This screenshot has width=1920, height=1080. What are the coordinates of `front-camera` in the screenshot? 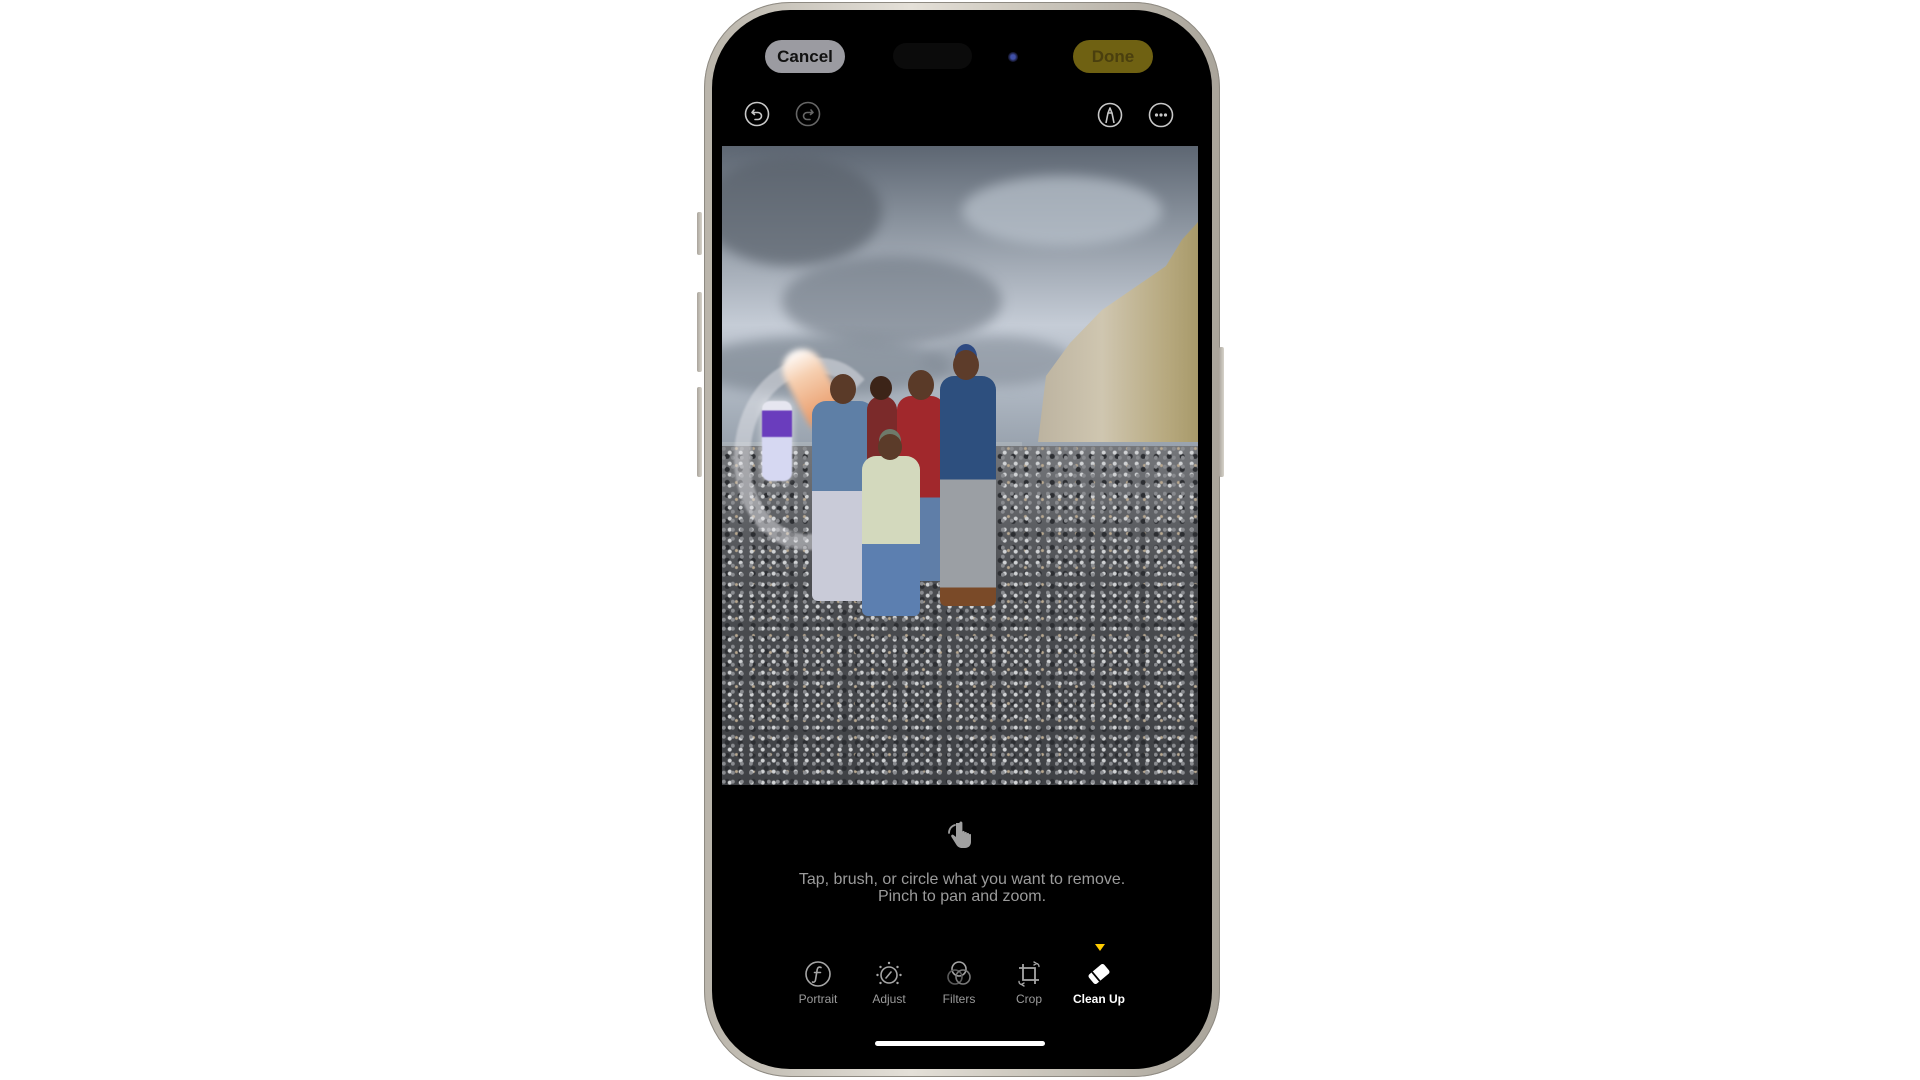 It's located at (1013, 57).